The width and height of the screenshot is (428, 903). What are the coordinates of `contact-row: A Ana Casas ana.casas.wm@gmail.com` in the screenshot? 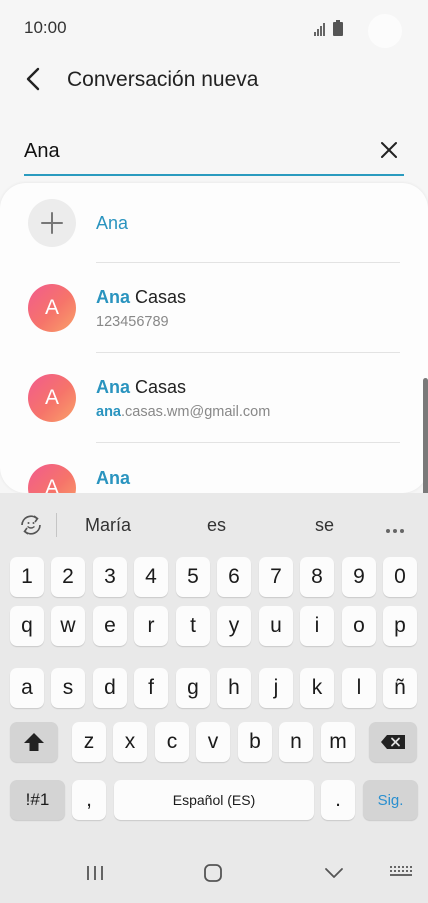 It's located at (214, 397).